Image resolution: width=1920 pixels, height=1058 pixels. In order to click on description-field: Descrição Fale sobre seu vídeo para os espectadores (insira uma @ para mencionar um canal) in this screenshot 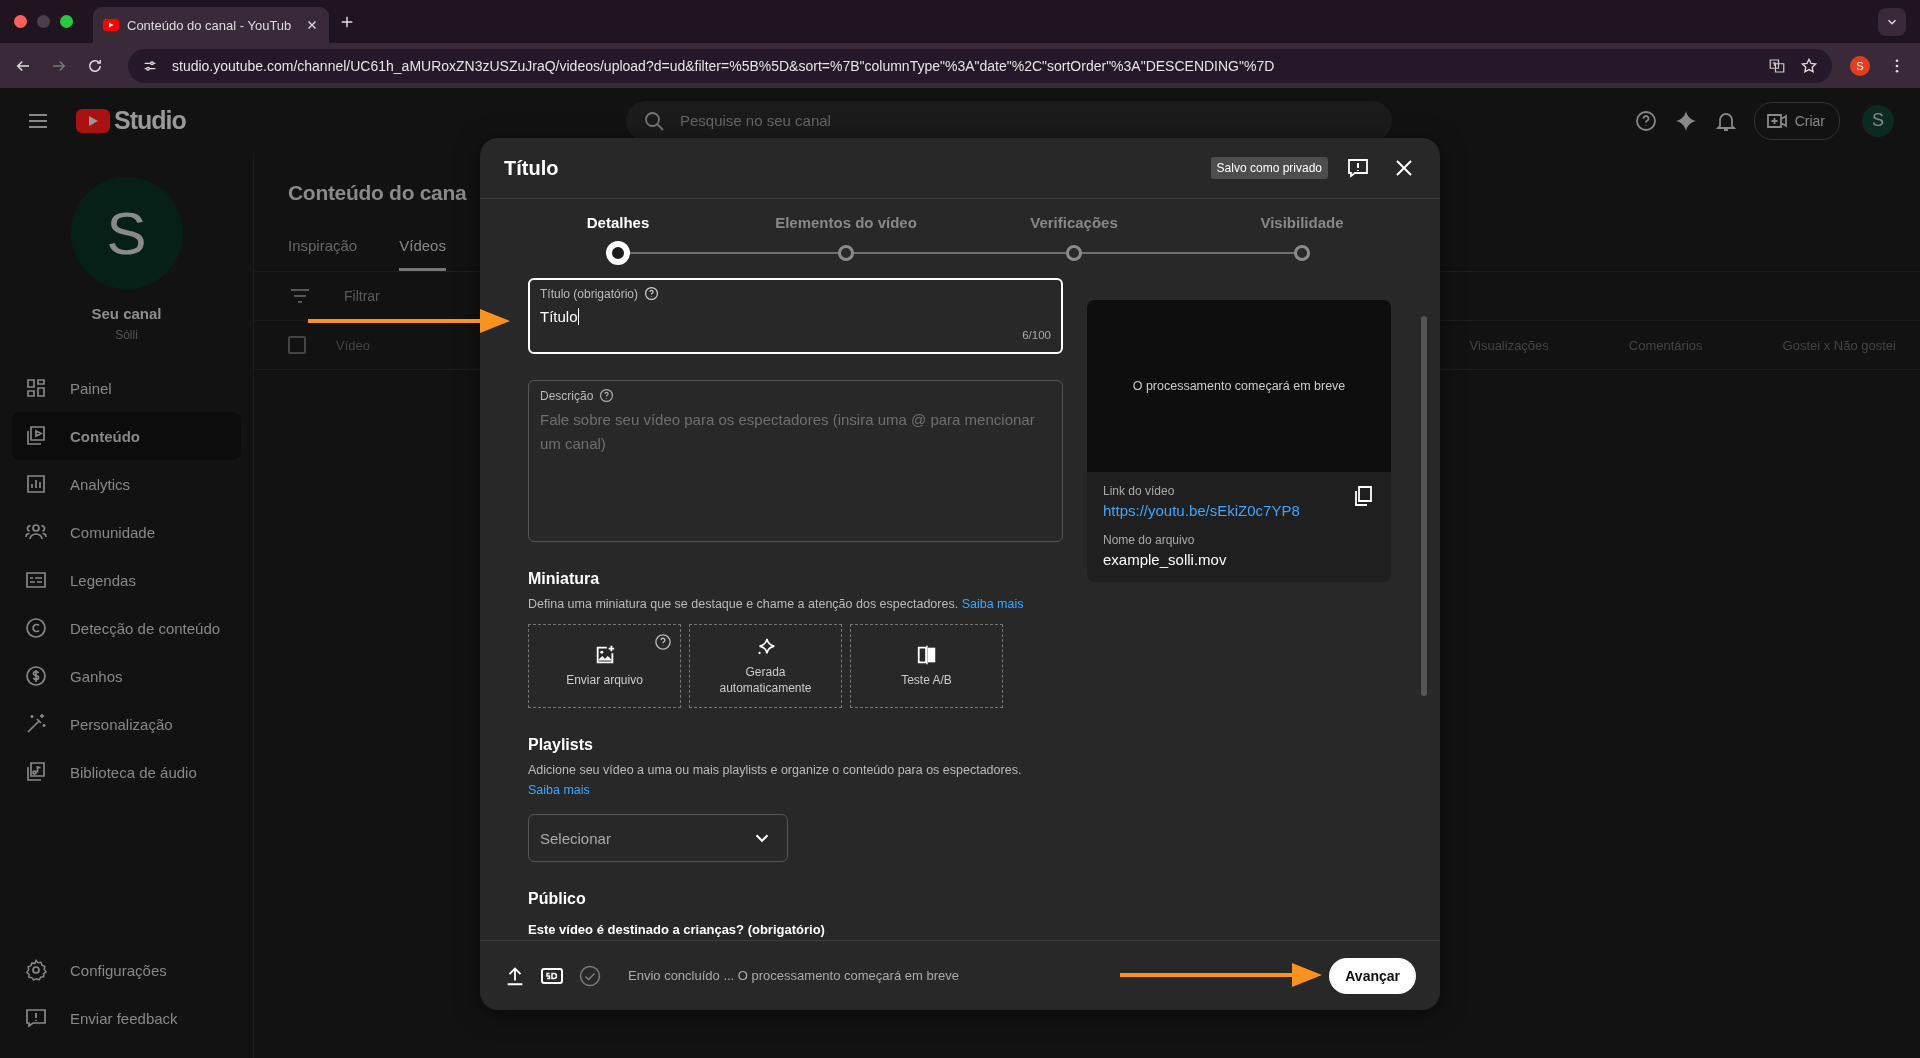, I will do `click(795, 461)`.